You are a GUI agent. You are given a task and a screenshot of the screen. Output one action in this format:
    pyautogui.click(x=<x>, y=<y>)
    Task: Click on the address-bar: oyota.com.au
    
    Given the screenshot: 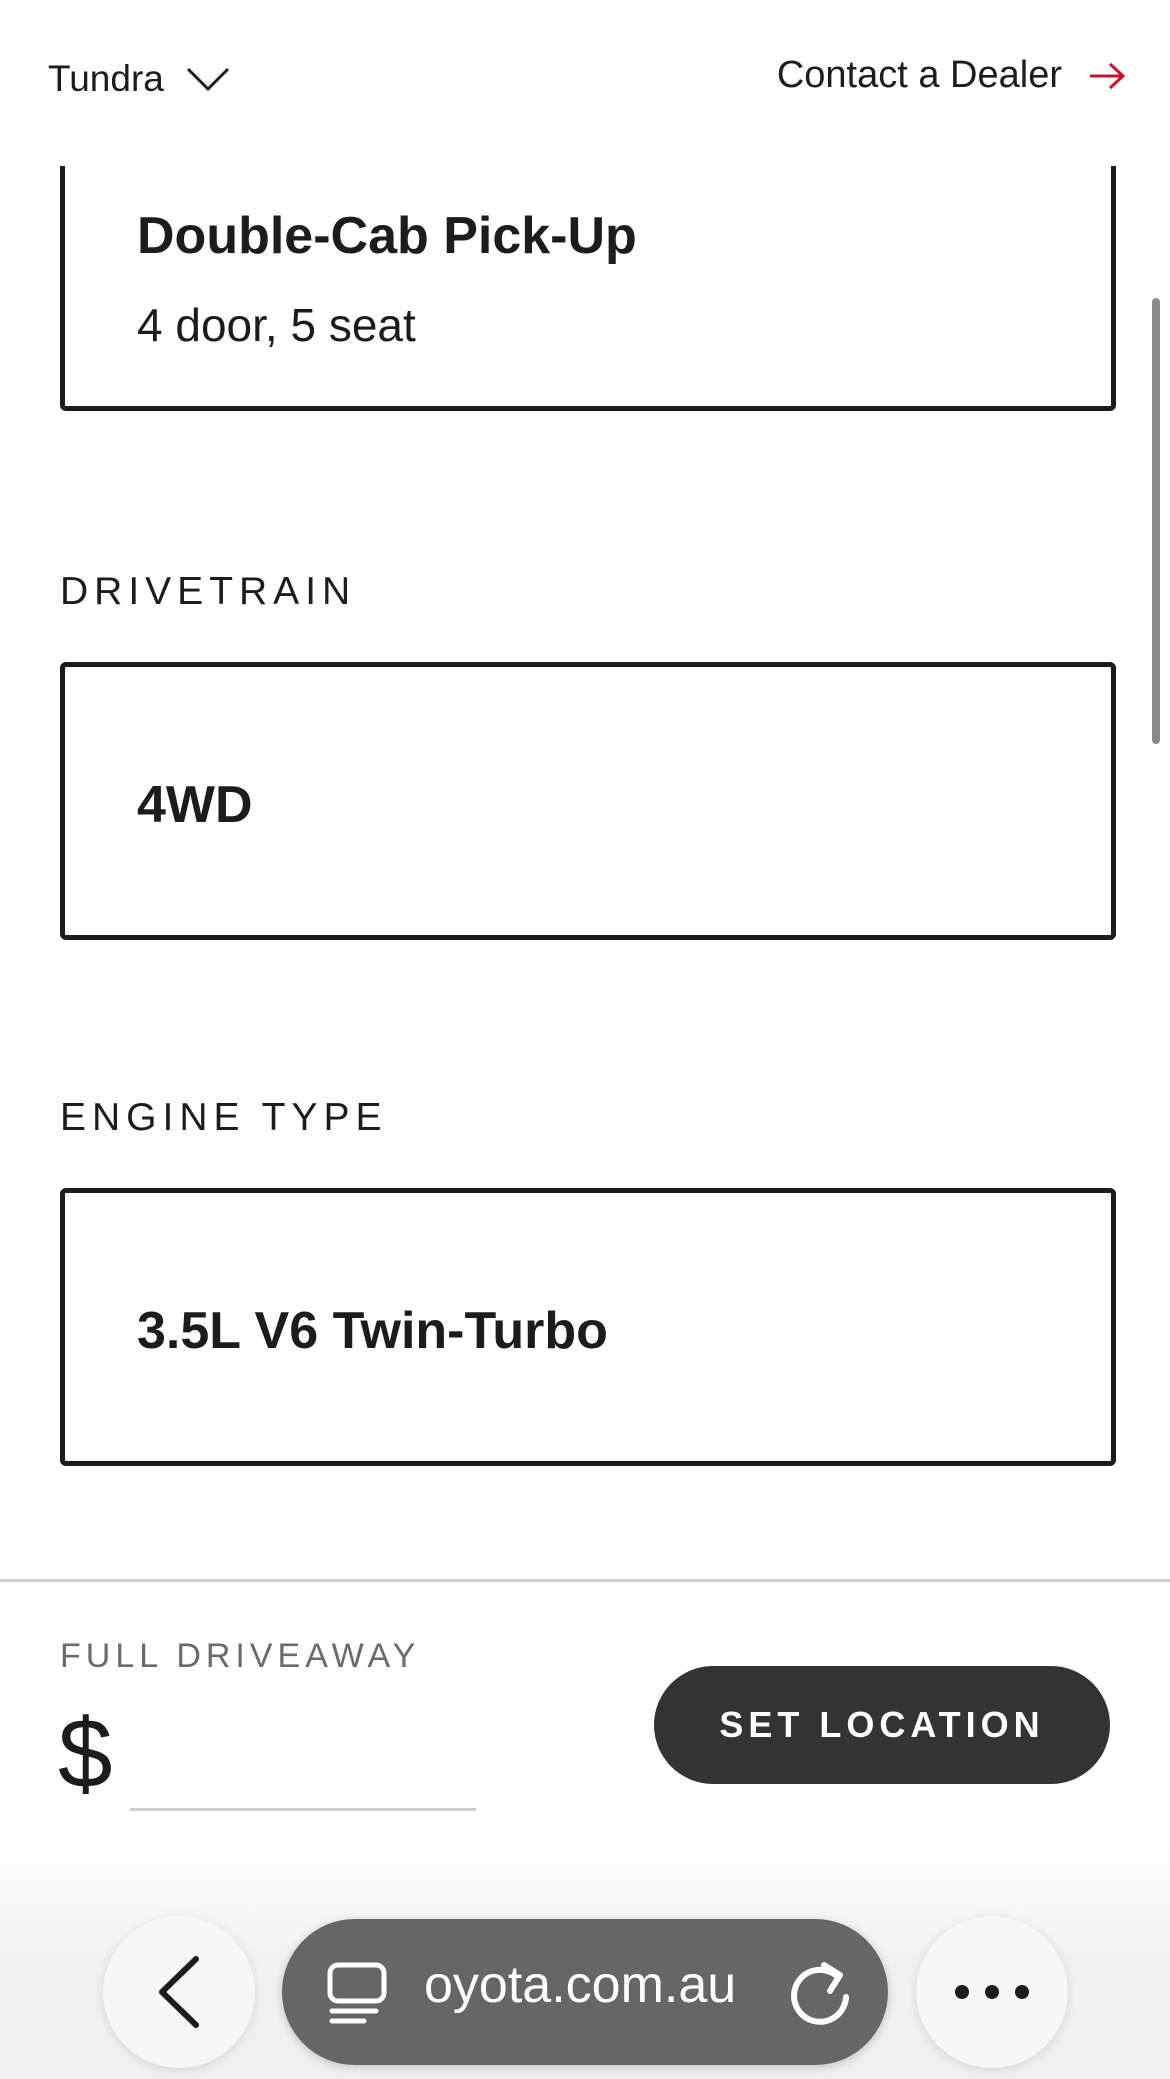 What is the action you would take?
    pyautogui.click(x=585, y=1992)
    